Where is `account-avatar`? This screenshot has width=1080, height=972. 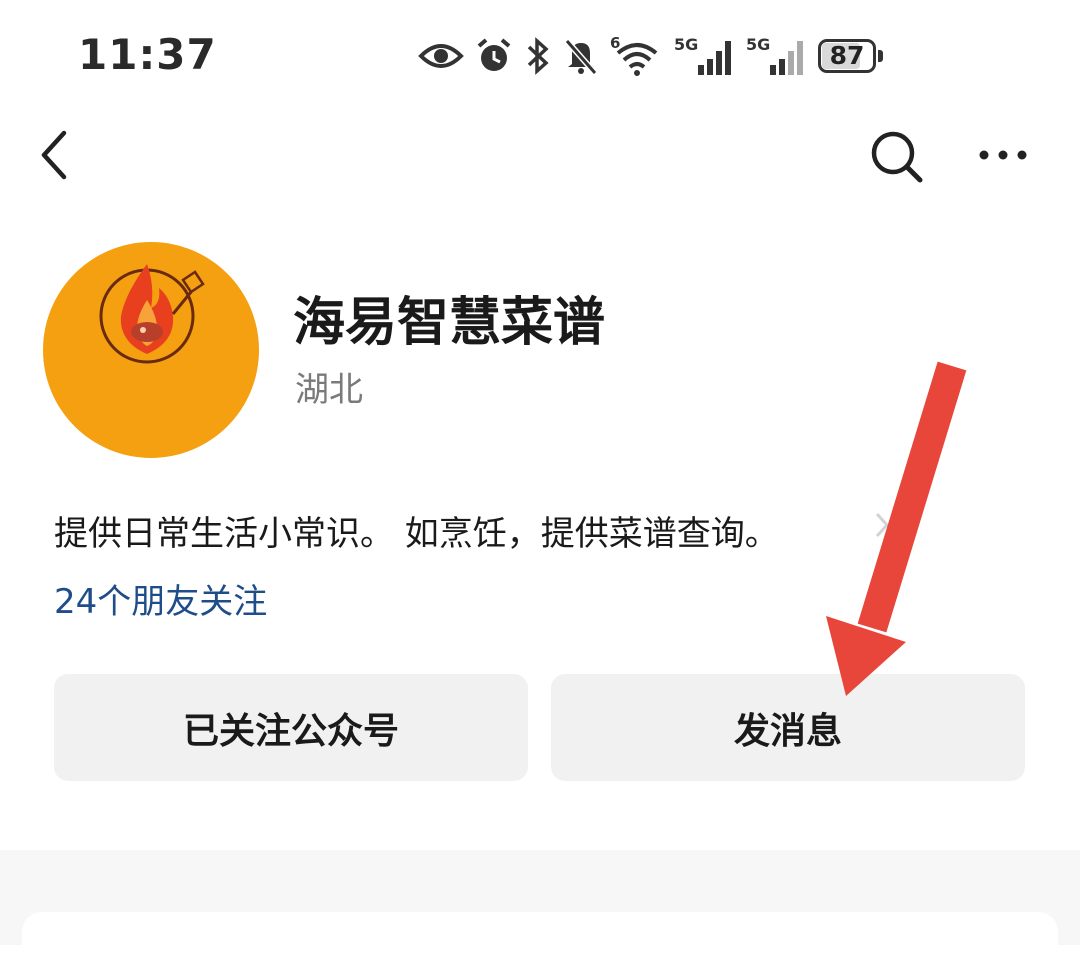 account-avatar is located at coordinates (151, 350).